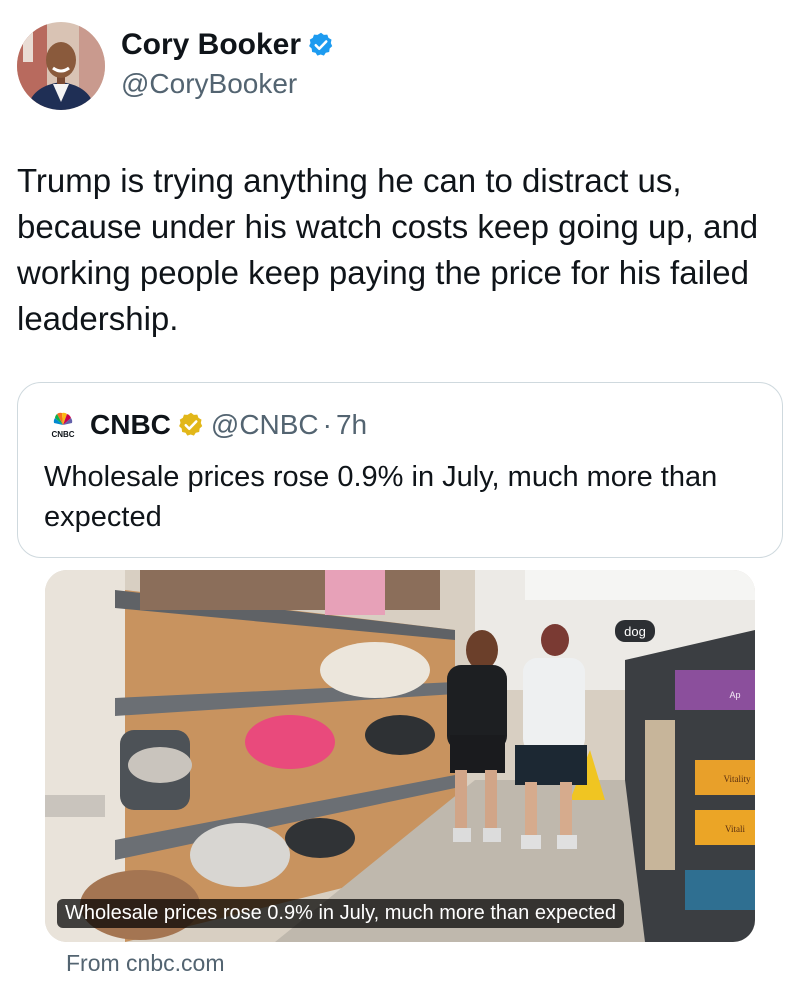 This screenshot has width=800, height=1000. I want to click on tweet-header: Cory Booker @CoryBooker, so click(397, 66).